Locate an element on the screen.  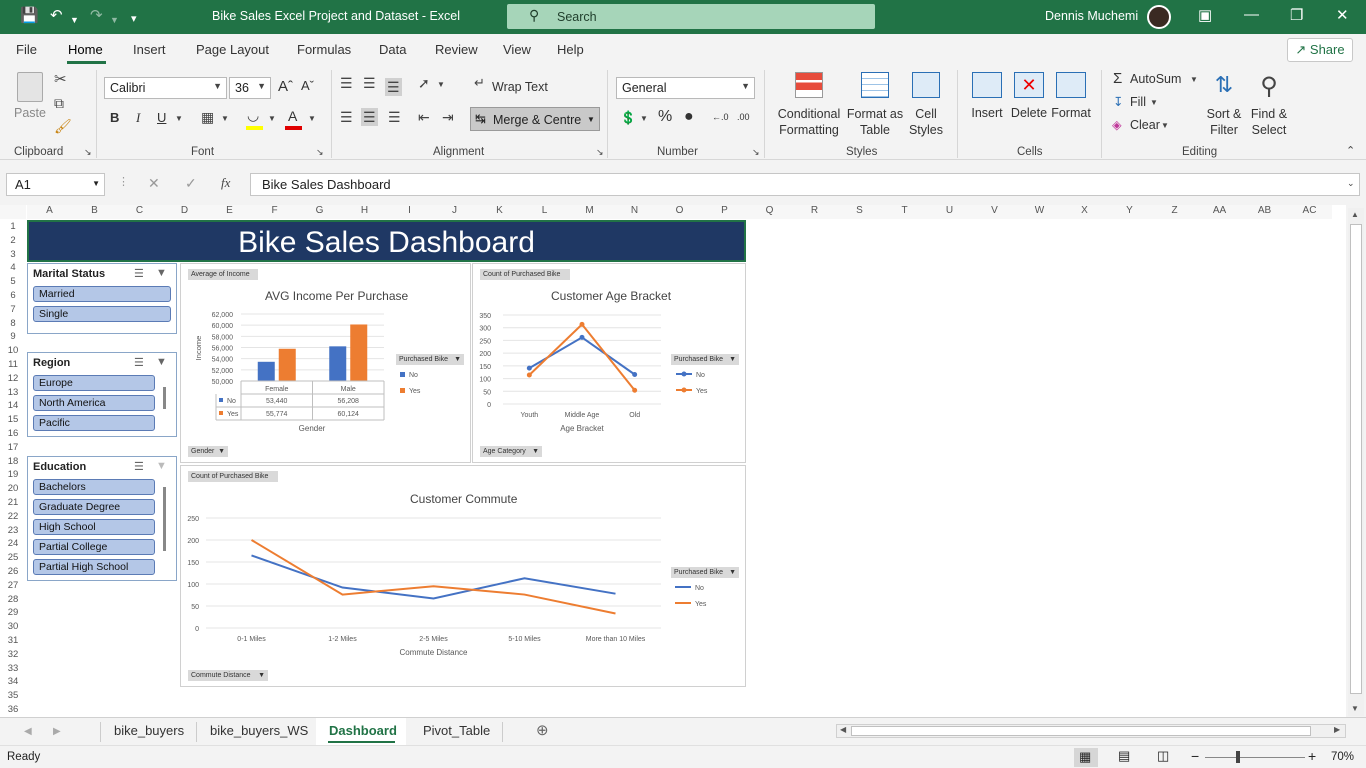
font-size-combo: 36 ▼ is located at coordinates (250, 88).